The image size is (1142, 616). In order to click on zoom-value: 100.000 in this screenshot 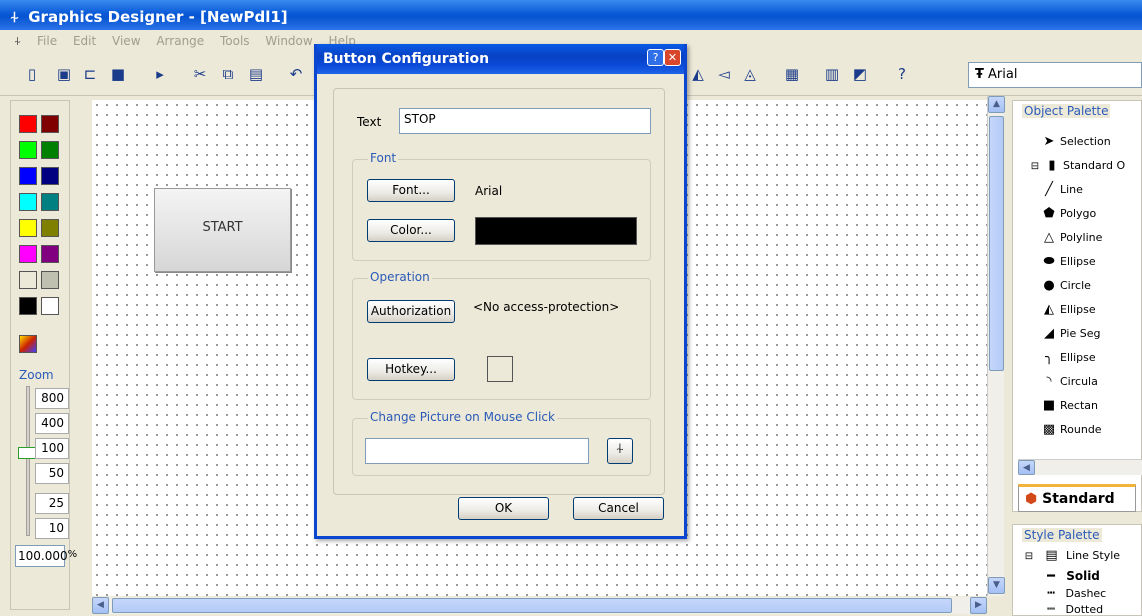, I will do `click(43, 556)`.